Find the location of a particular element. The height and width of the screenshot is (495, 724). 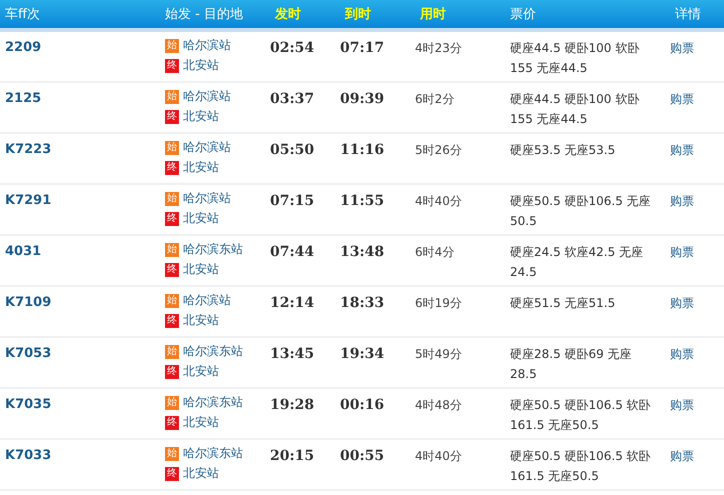

arrival-time: 00:55 is located at coordinates (363, 455).